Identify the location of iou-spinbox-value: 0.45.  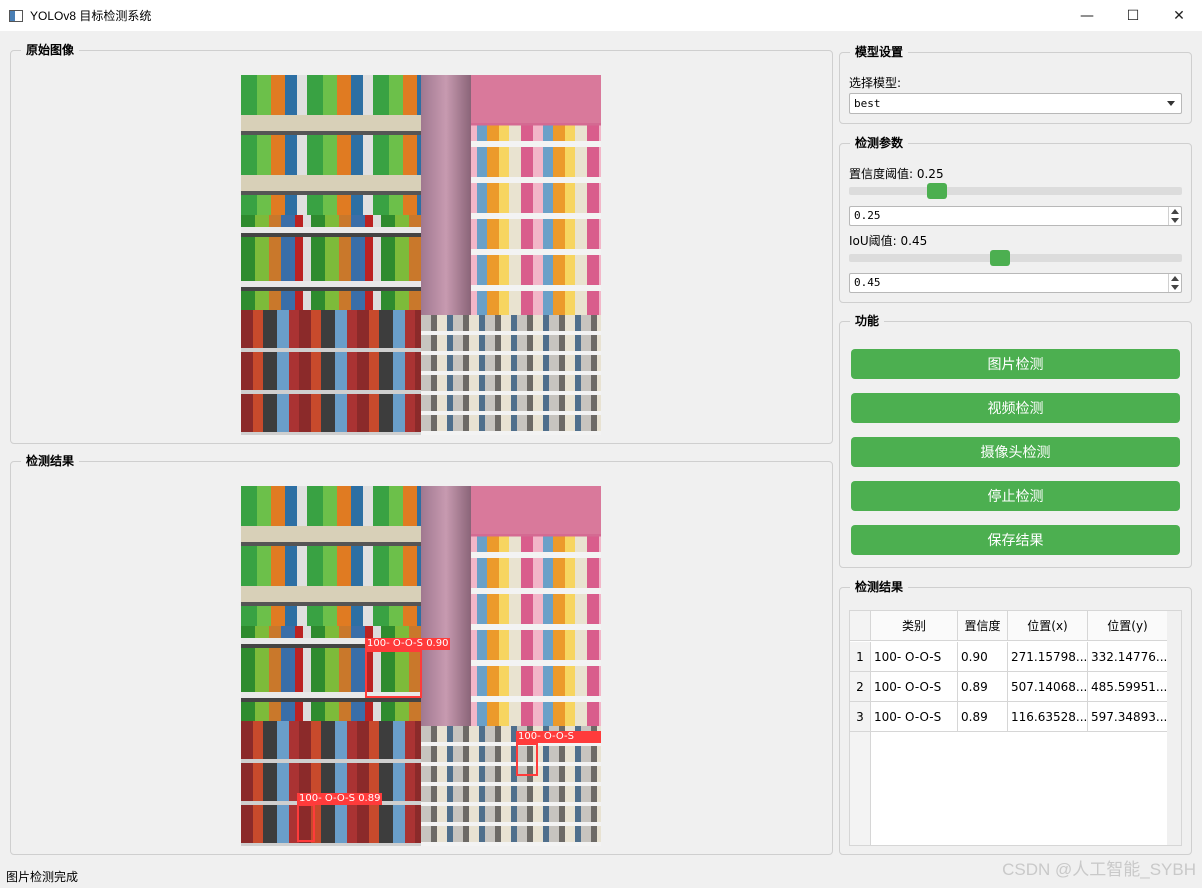
(867, 282).